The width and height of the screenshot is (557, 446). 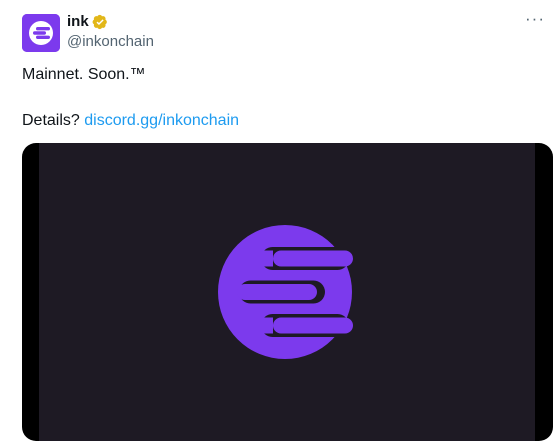 I want to click on tweet-text-line1: Mainnet. Soon.™, so click(x=84, y=74).